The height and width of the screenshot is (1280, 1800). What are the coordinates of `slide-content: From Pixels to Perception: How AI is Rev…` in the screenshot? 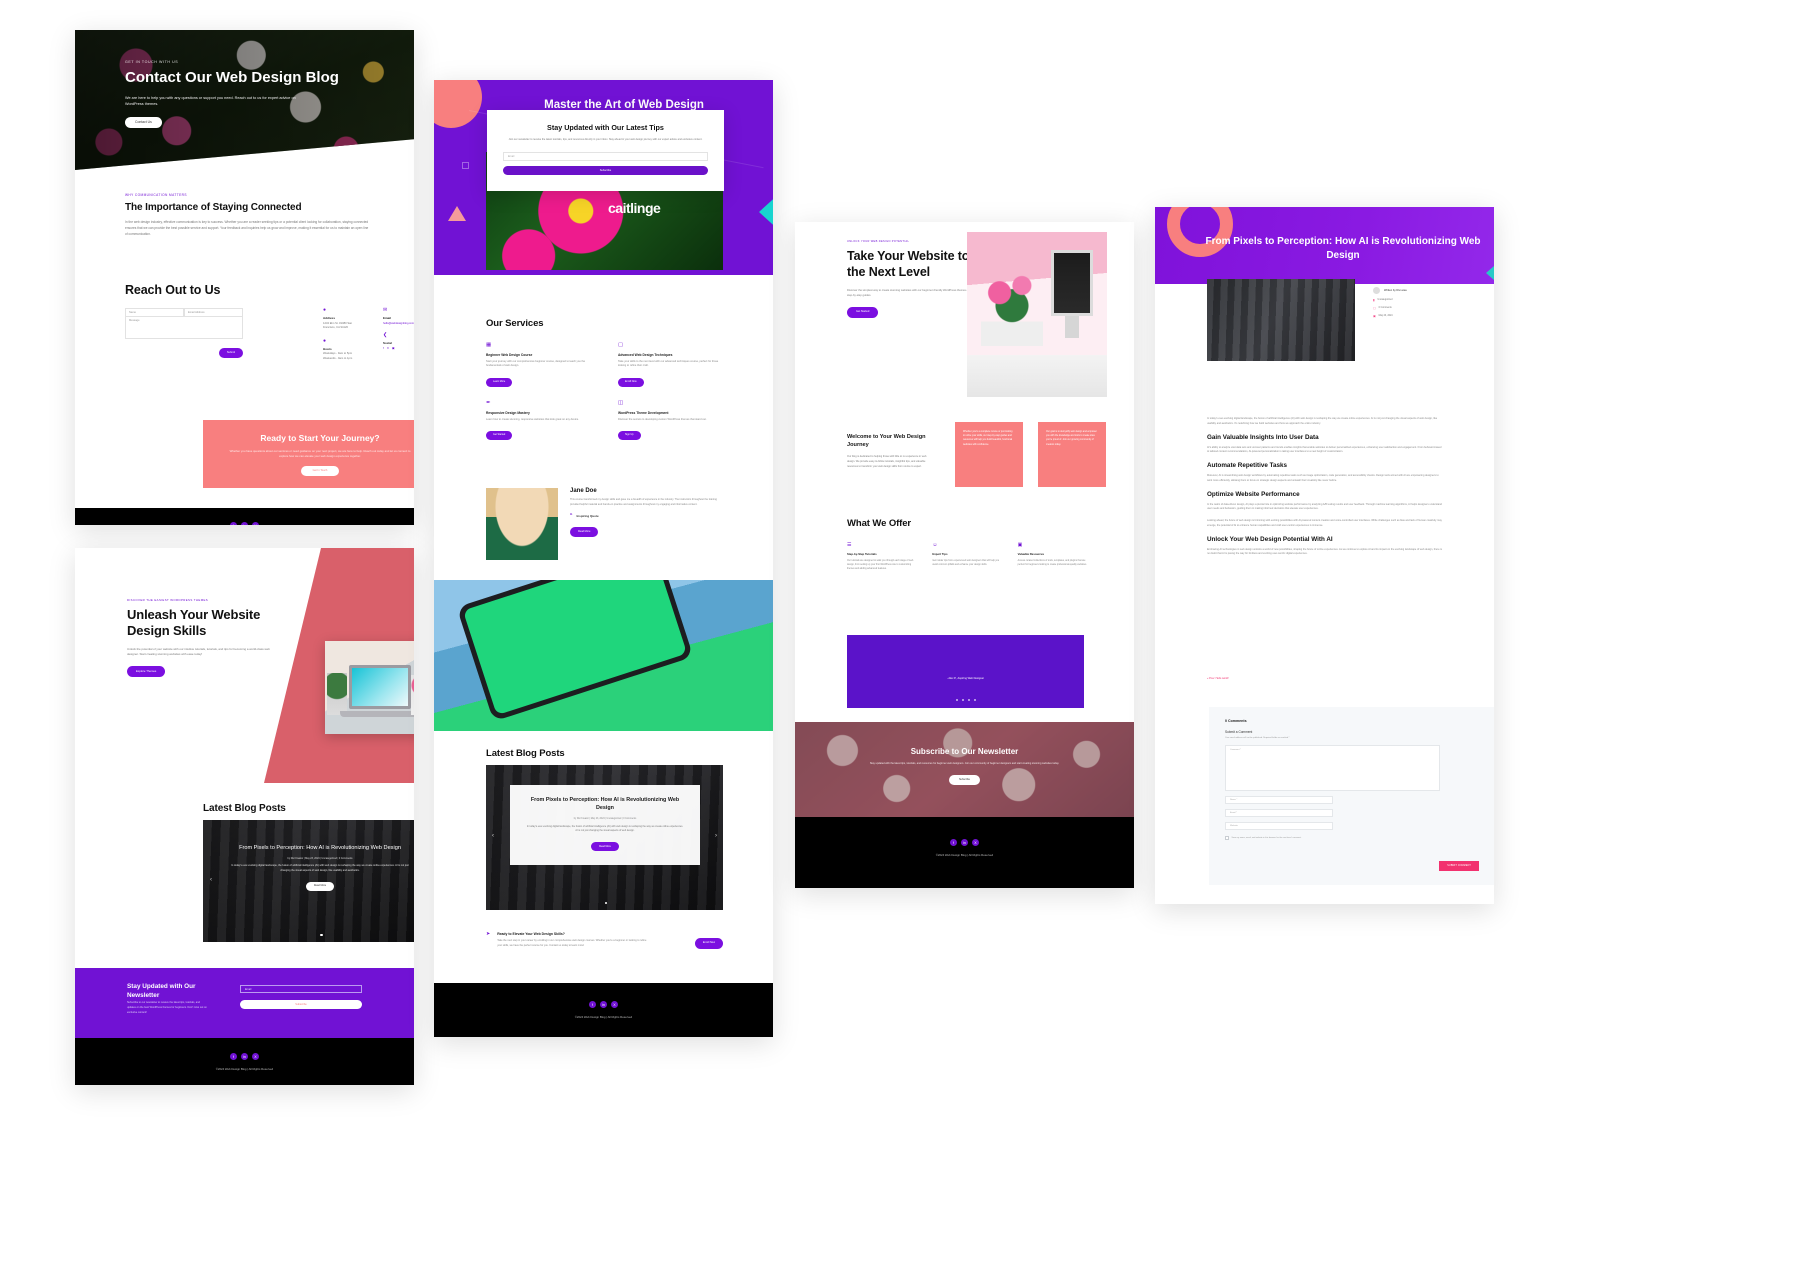 It's located at (320, 868).